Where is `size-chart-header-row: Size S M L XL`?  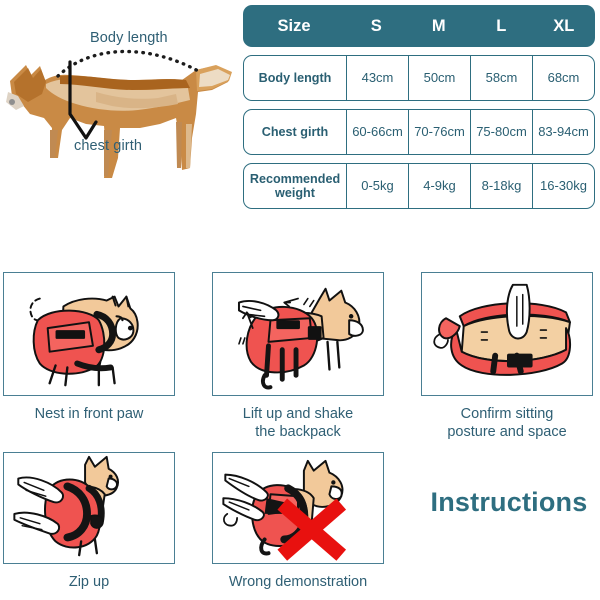
size-chart-header-row: Size S M L XL is located at coordinates (419, 26).